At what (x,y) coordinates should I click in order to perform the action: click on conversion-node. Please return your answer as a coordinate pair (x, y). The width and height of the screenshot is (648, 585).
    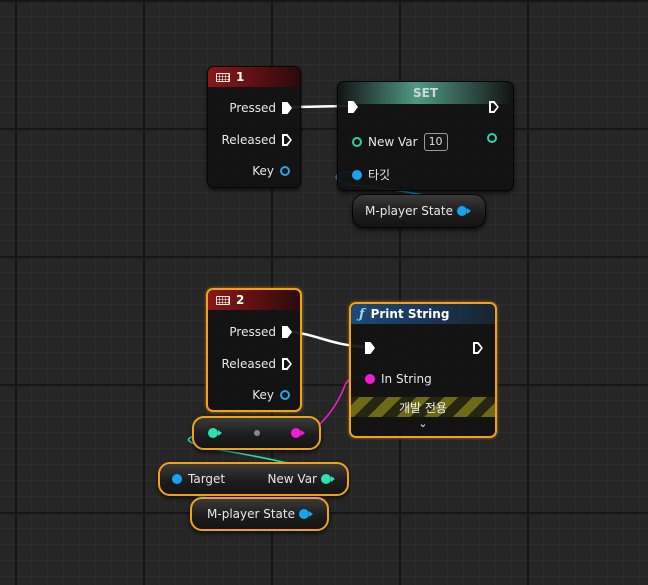
    Looking at the image, I should click on (256, 433).